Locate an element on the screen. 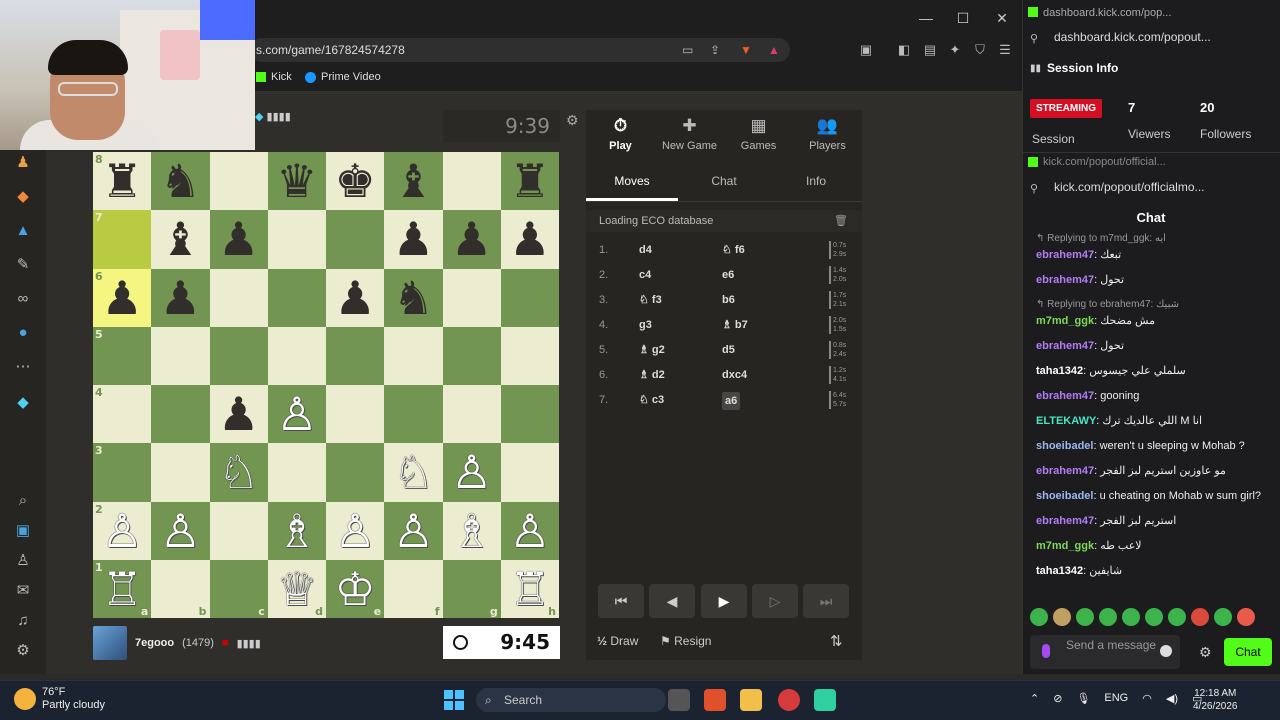 The height and width of the screenshot is (720, 1280). square-b6: ♟ is located at coordinates (180, 297).